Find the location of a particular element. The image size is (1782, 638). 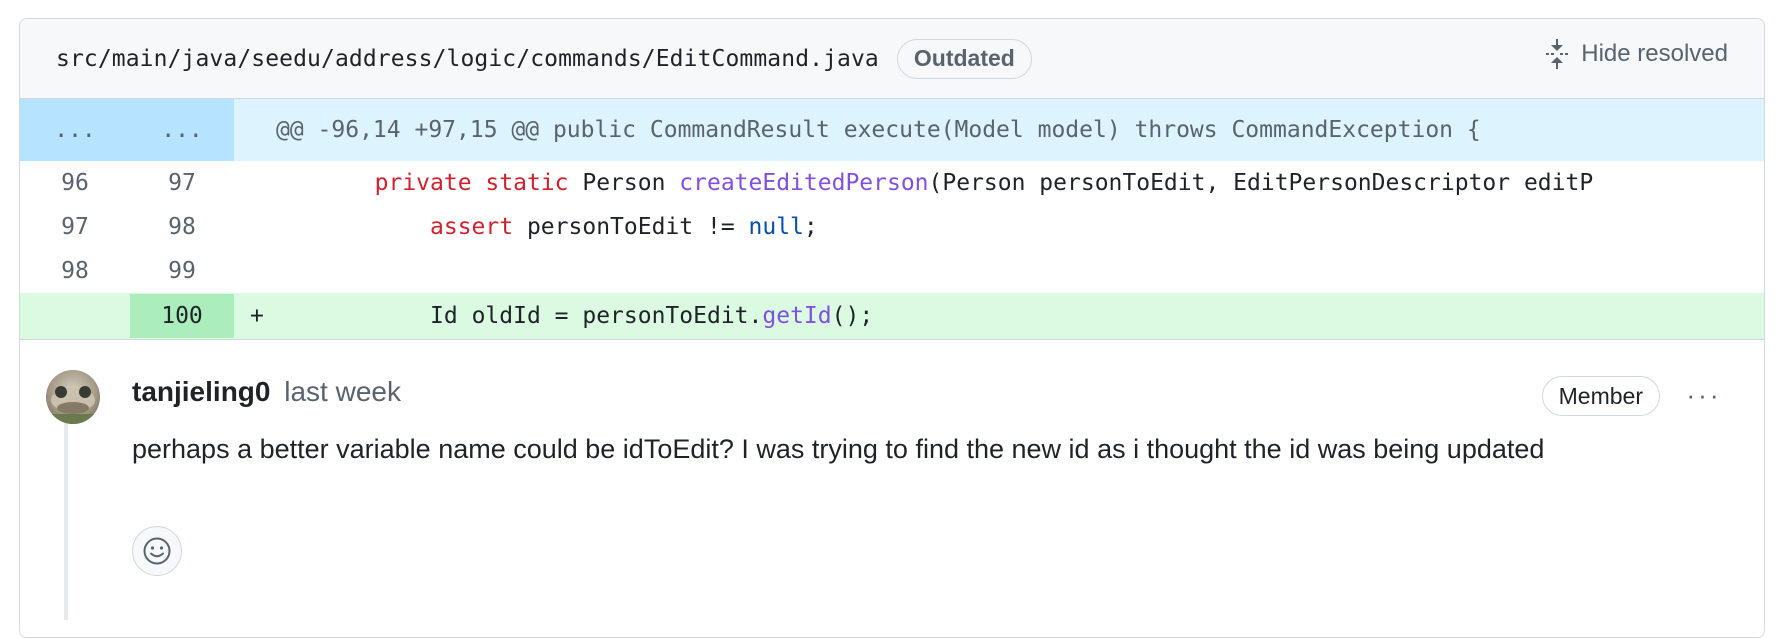

new-line-number: 99 is located at coordinates (182, 271).